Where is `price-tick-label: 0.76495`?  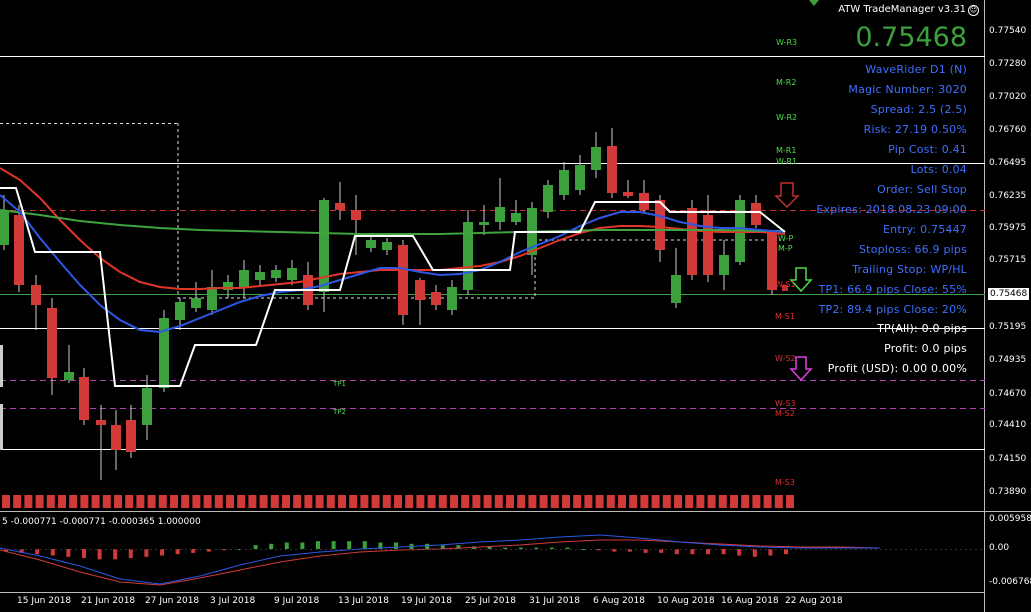
price-tick-label: 0.76495 is located at coordinates (1008, 163).